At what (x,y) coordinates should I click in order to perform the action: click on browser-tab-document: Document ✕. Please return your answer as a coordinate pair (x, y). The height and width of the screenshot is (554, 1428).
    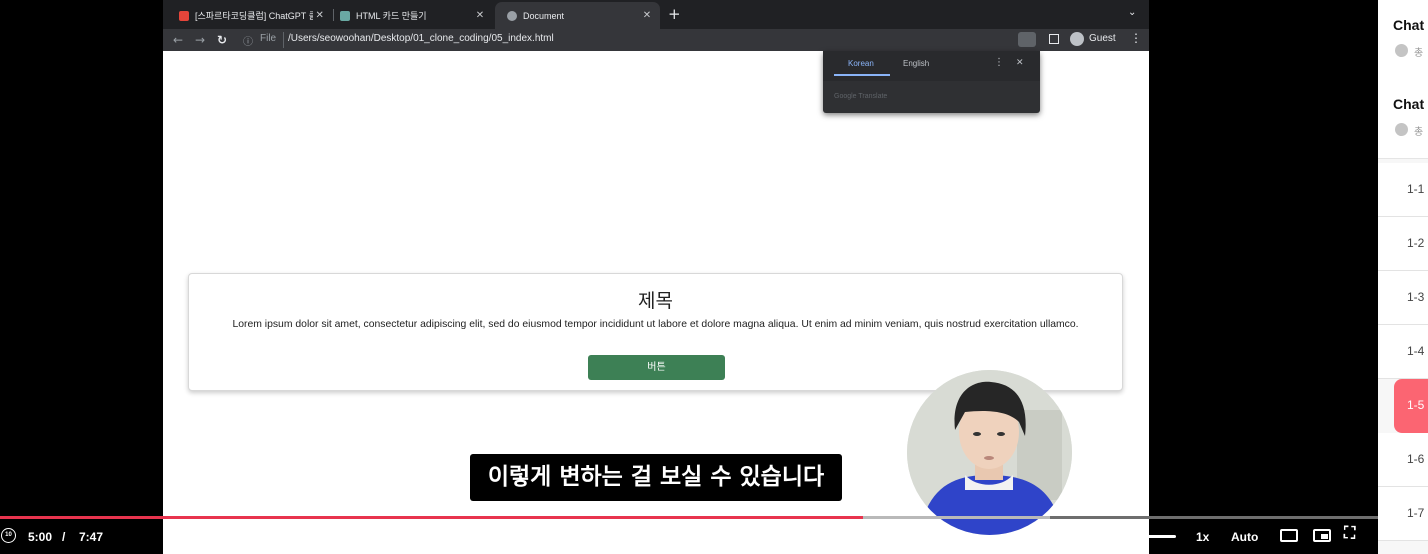
    Looking at the image, I should click on (577, 15).